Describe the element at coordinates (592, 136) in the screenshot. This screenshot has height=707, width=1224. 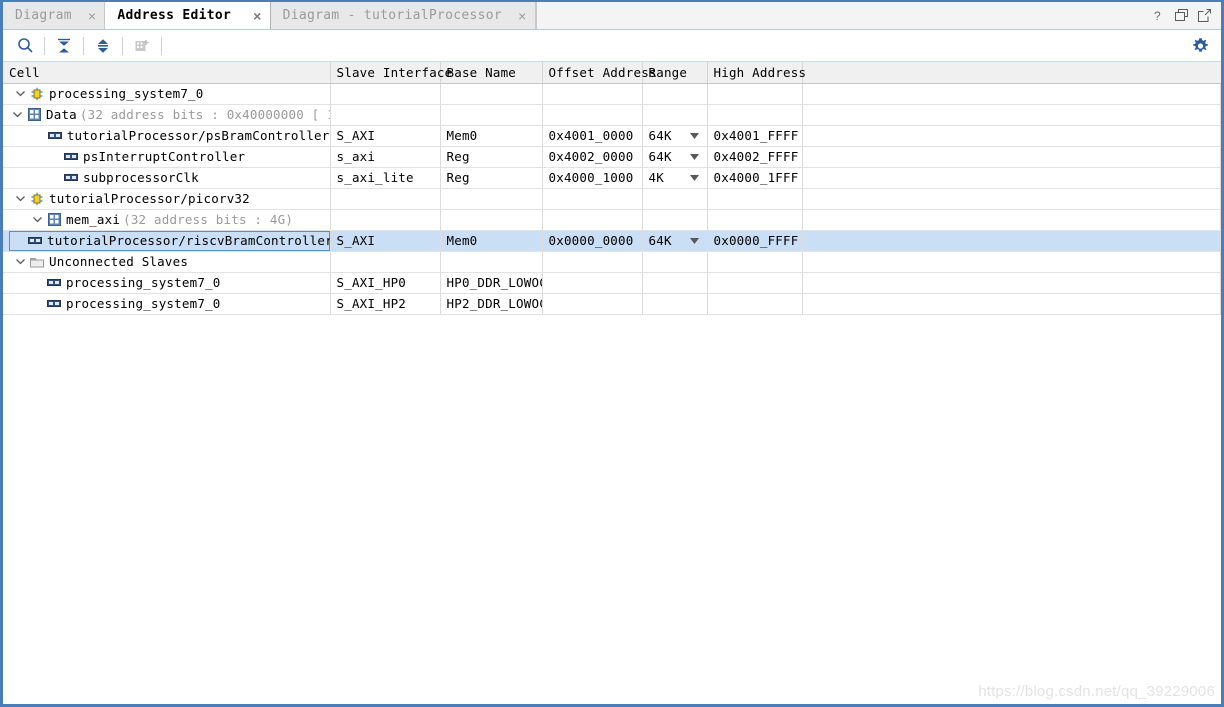
I see `offset-address-cell: 0x4001_0000` at that location.